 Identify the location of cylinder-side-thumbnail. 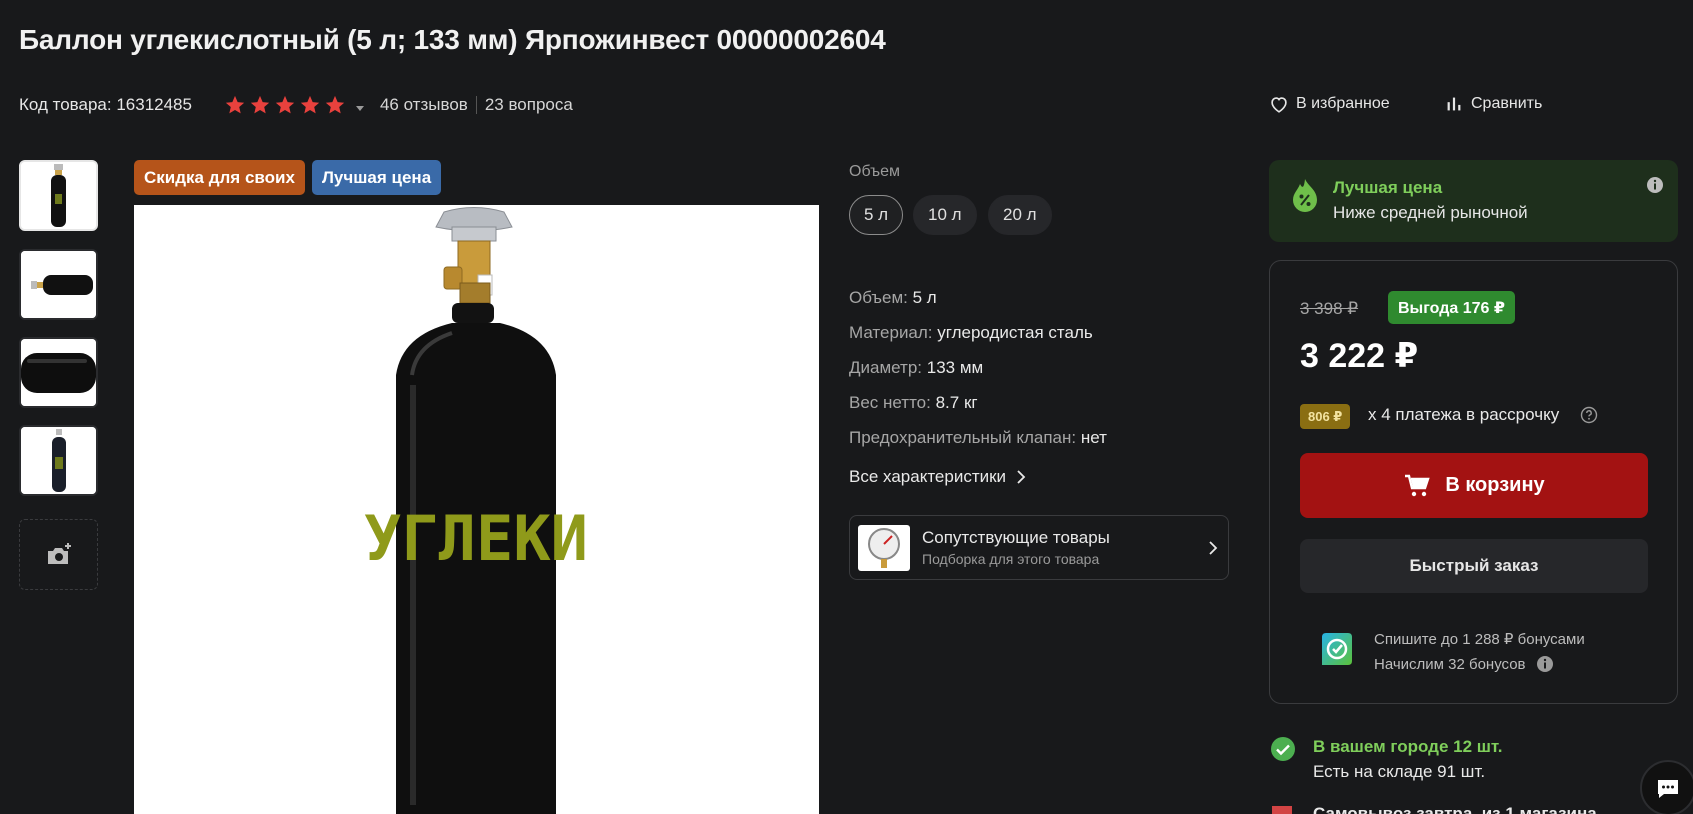
(58, 284).